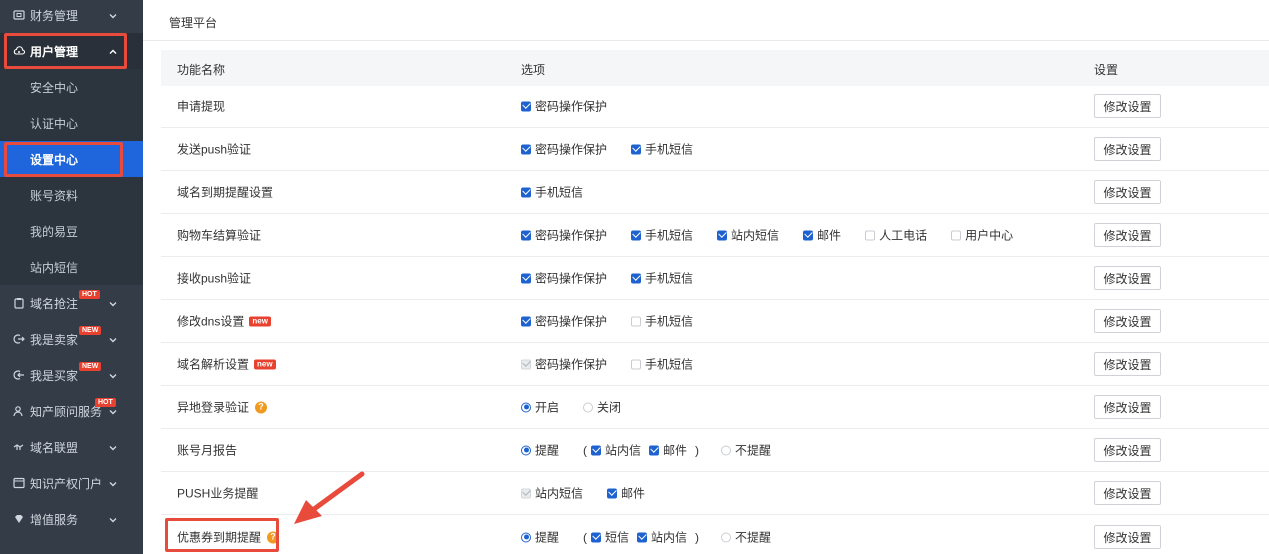 The image size is (1269, 554). Describe the element at coordinates (222, 407) in the screenshot. I see `row-name: 异地登录验证?` at that location.